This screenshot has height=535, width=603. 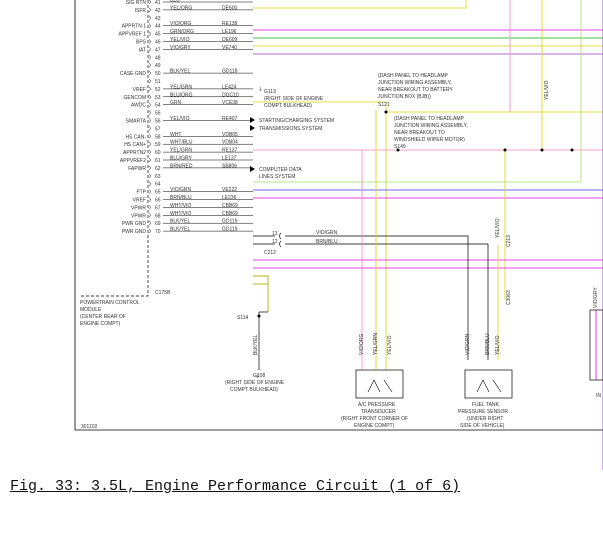 What do you see at coordinates (181, 159) in the screenshot?
I see `pin-wire-color: BLU/GRY` at bounding box center [181, 159].